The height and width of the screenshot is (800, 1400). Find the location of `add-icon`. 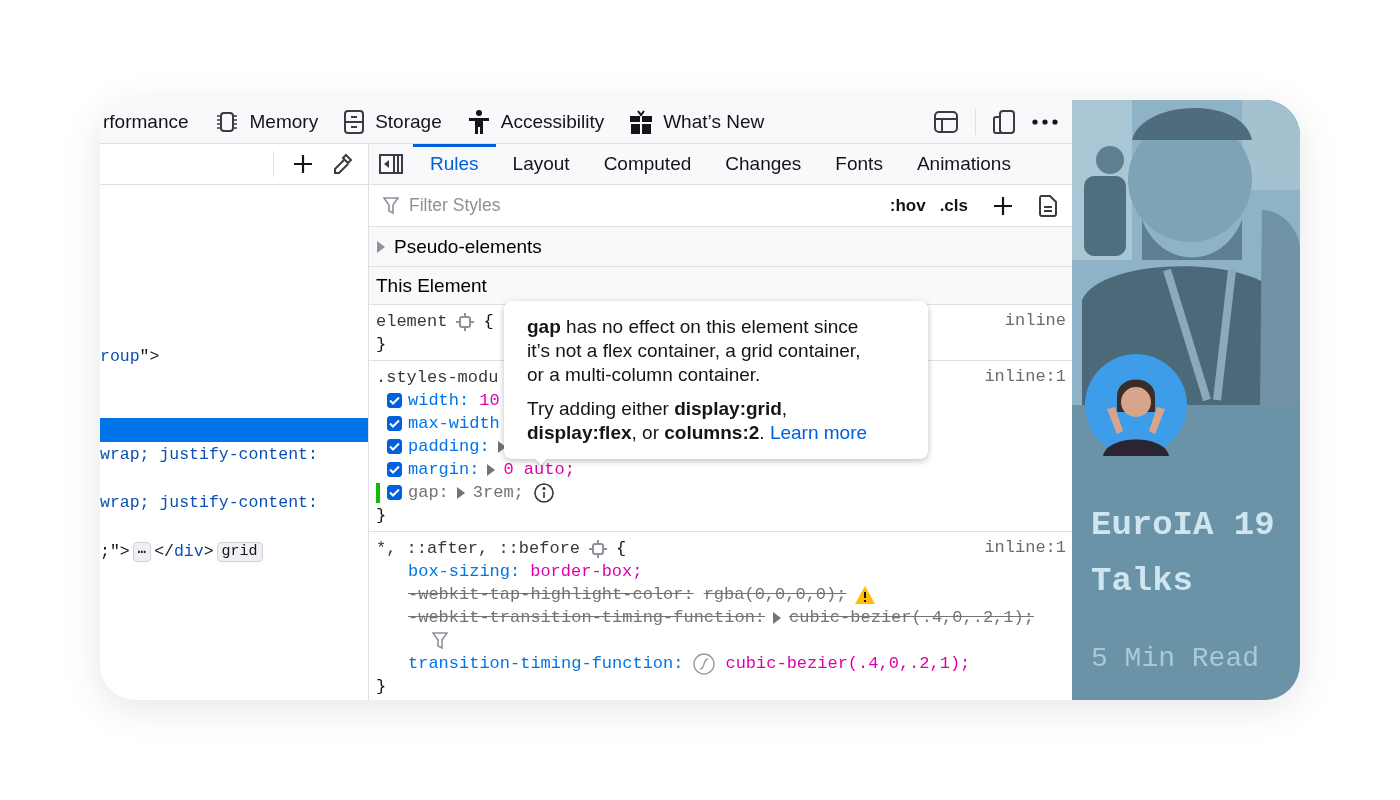

add-icon is located at coordinates (303, 164).